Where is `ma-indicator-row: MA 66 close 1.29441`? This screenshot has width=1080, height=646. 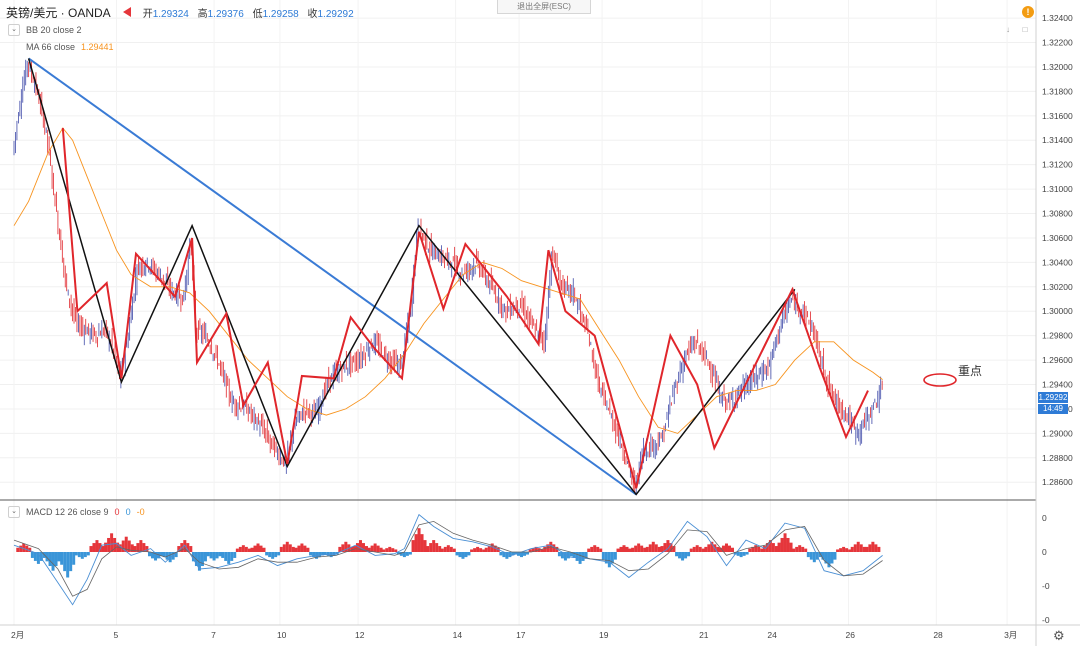 ma-indicator-row: MA 66 close 1.29441 is located at coordinates (70, 47).